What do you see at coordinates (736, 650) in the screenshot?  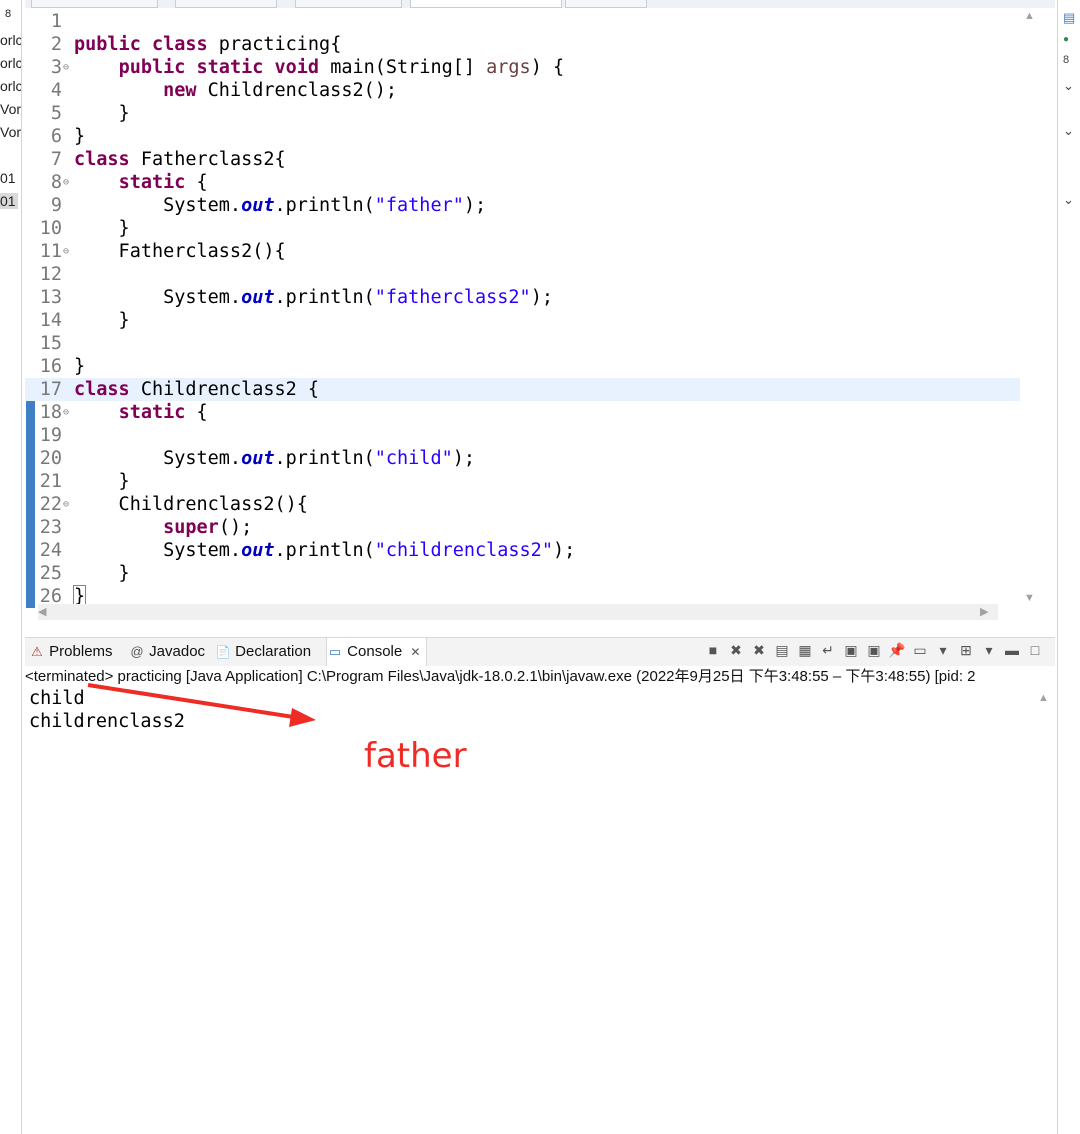 I see `remove-launch-icon: ✖` at bounding box center [736, 650].